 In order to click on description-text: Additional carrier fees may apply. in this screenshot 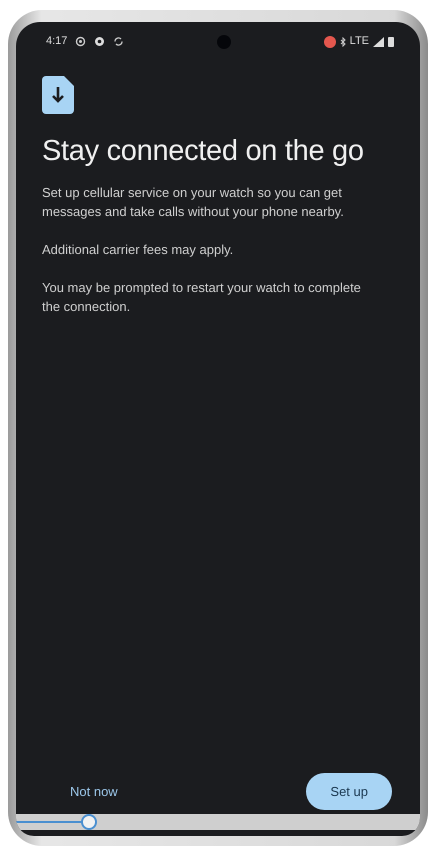, I will do `click(138, 249)`.